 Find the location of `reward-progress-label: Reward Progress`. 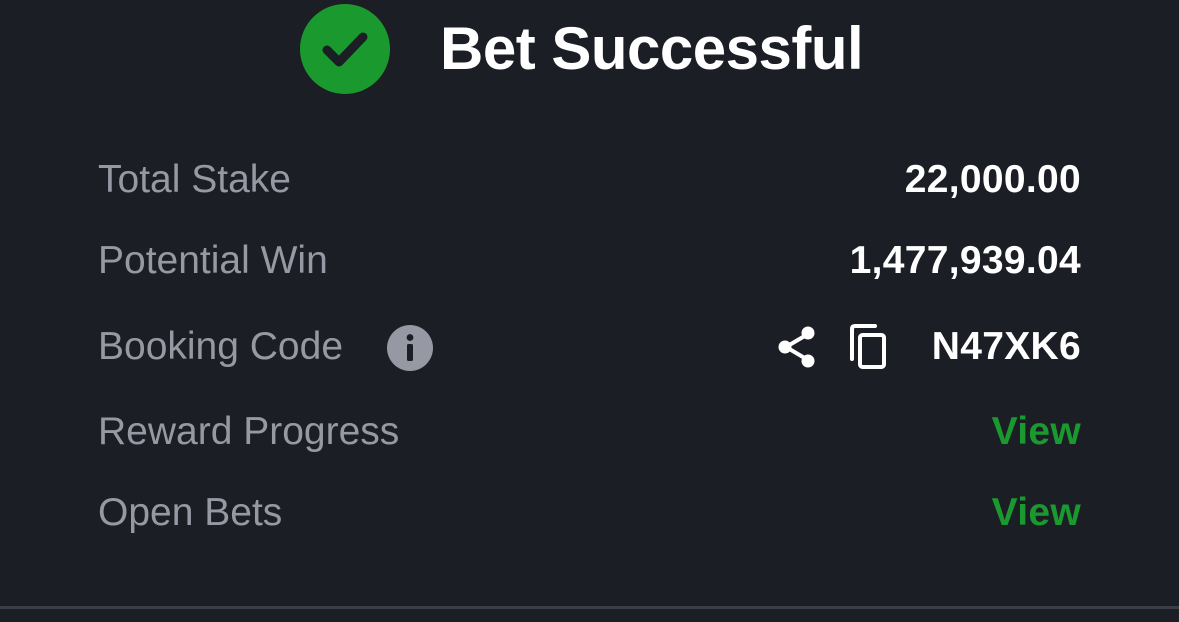

reward-progress-label: Reward Progress is located at coordinates (249, 431).